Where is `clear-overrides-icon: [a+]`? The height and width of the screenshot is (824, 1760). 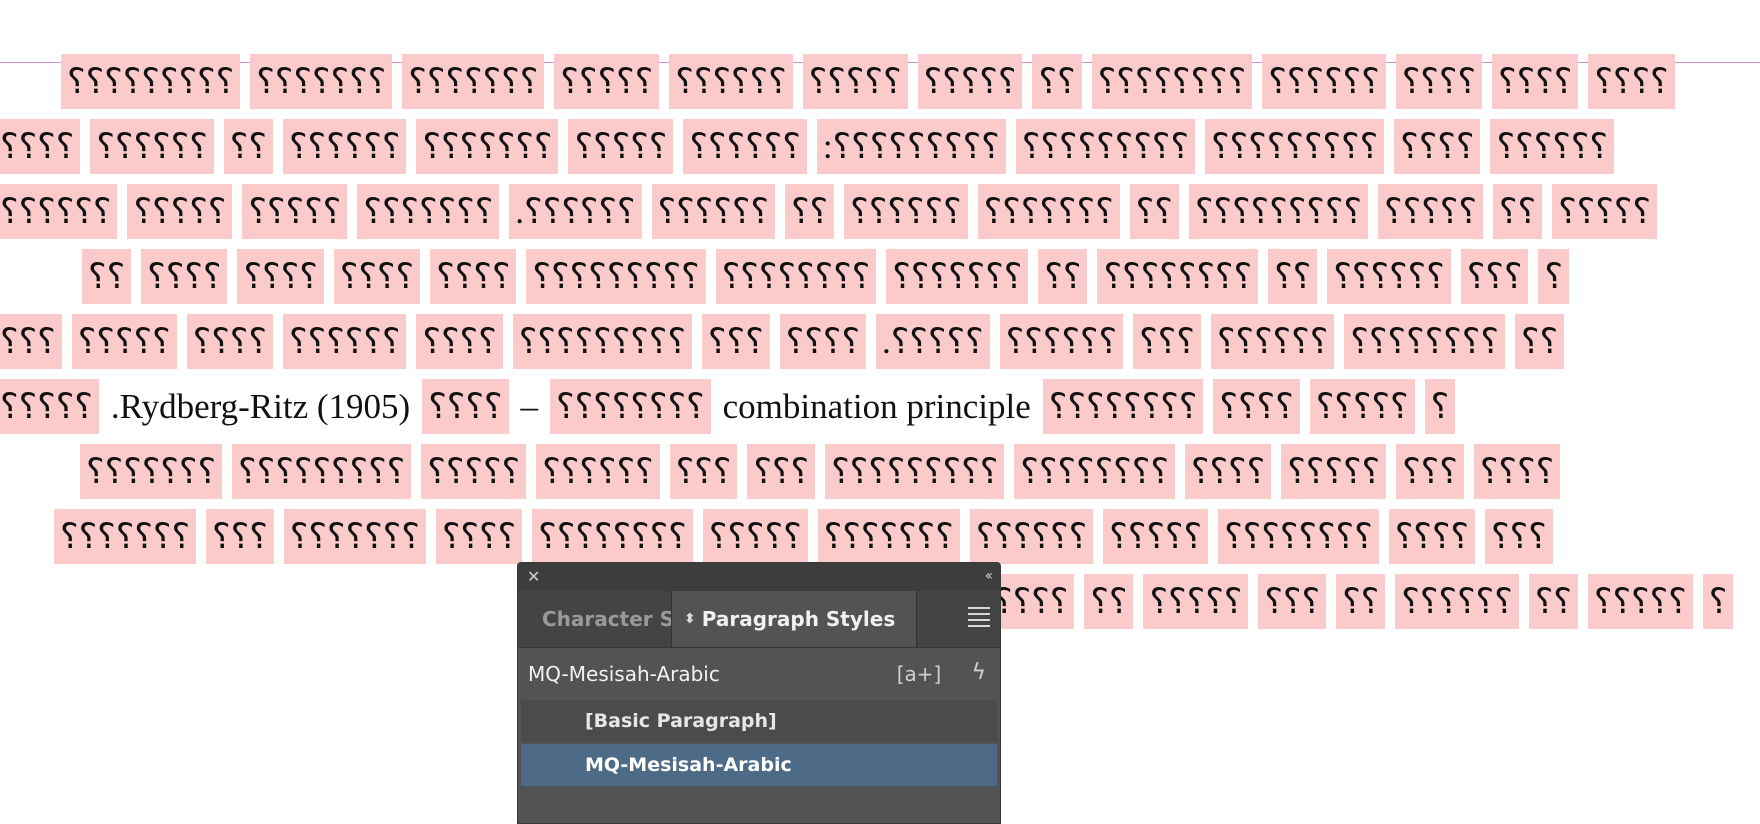
clear-overrides-icon: [a+] is located at coordinates (919, 674).